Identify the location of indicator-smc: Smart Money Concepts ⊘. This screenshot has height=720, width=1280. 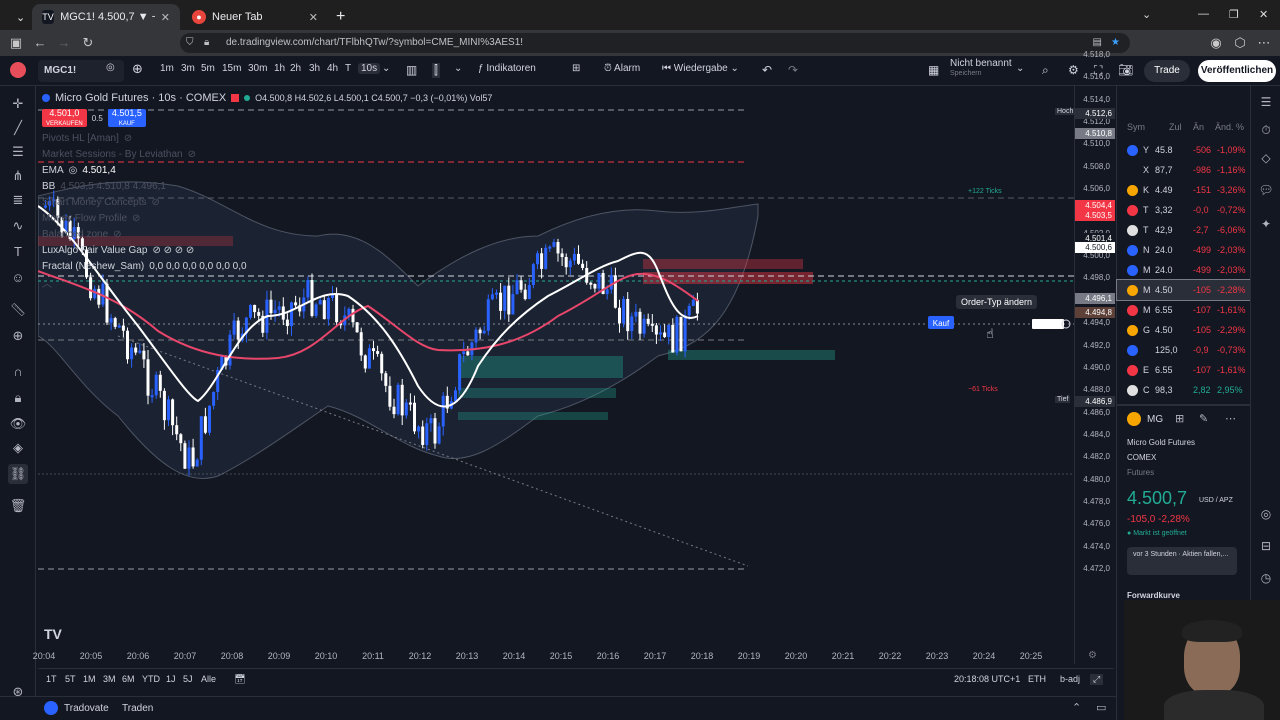
(267, 202).